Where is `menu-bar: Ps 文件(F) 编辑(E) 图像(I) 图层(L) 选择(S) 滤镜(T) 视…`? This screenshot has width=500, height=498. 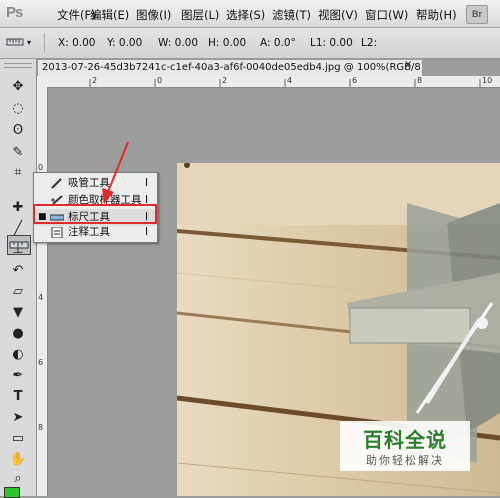
menu-bar: Ps 文件(F) 编辑(E) 图像(I) 图层(L) 选择(S) 滤镜(T) 视… is located at coordinates (250, 14).